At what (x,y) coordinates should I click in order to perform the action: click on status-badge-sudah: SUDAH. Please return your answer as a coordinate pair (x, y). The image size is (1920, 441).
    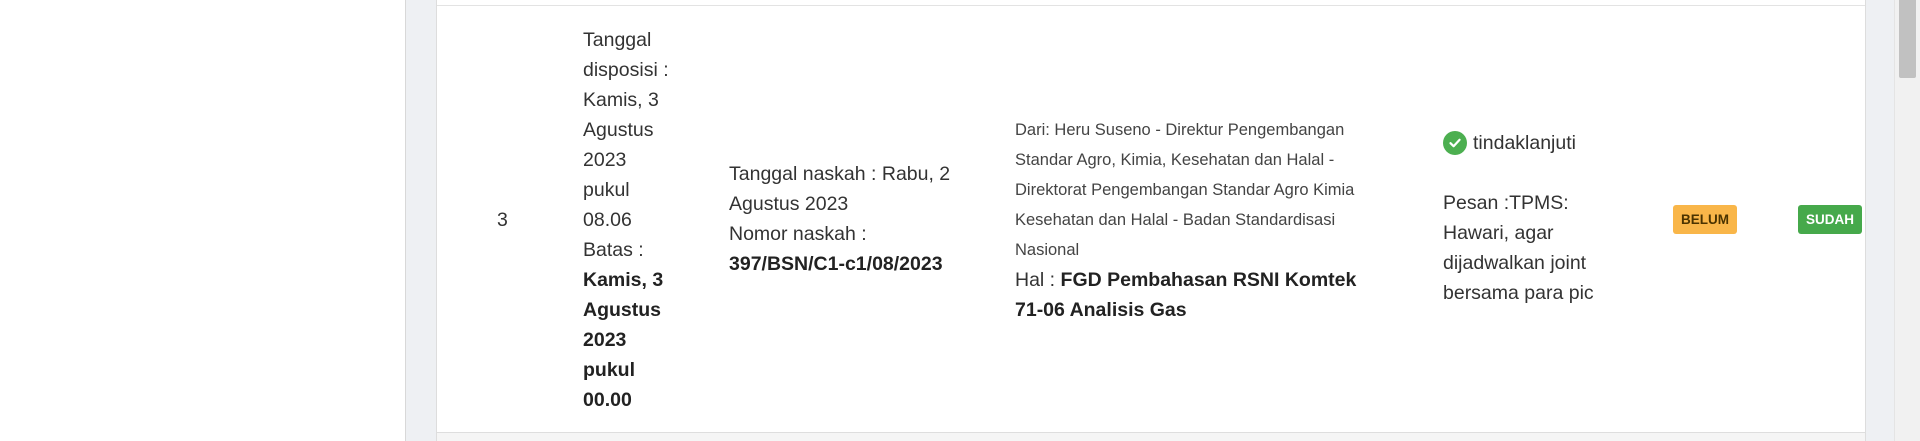
    Looking at the image, I should click on (1830, 219).